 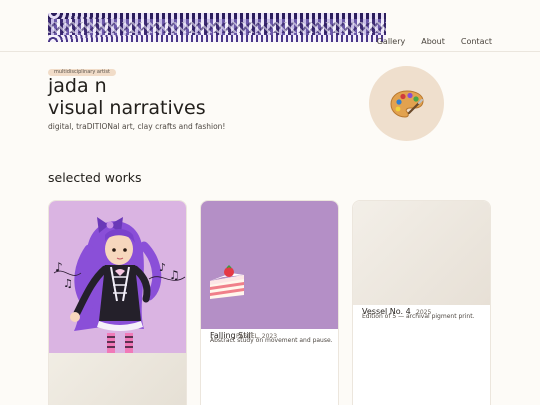 I want to click on main-nav: Gallery About Contact, so click(x=434, y=41).